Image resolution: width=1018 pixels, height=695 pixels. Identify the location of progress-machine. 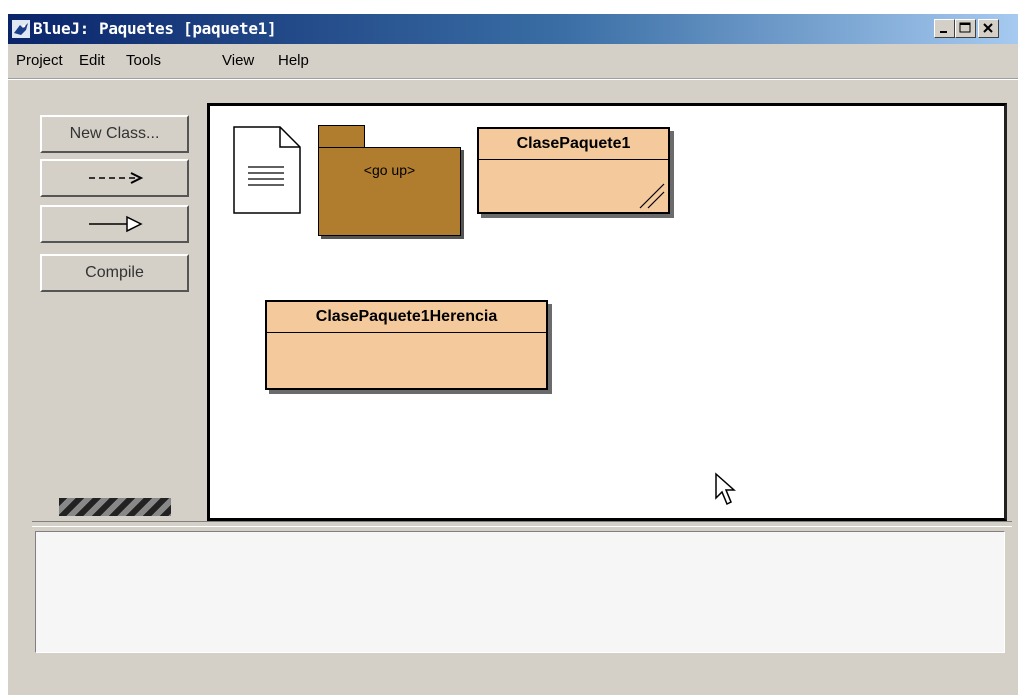
(115, 507).